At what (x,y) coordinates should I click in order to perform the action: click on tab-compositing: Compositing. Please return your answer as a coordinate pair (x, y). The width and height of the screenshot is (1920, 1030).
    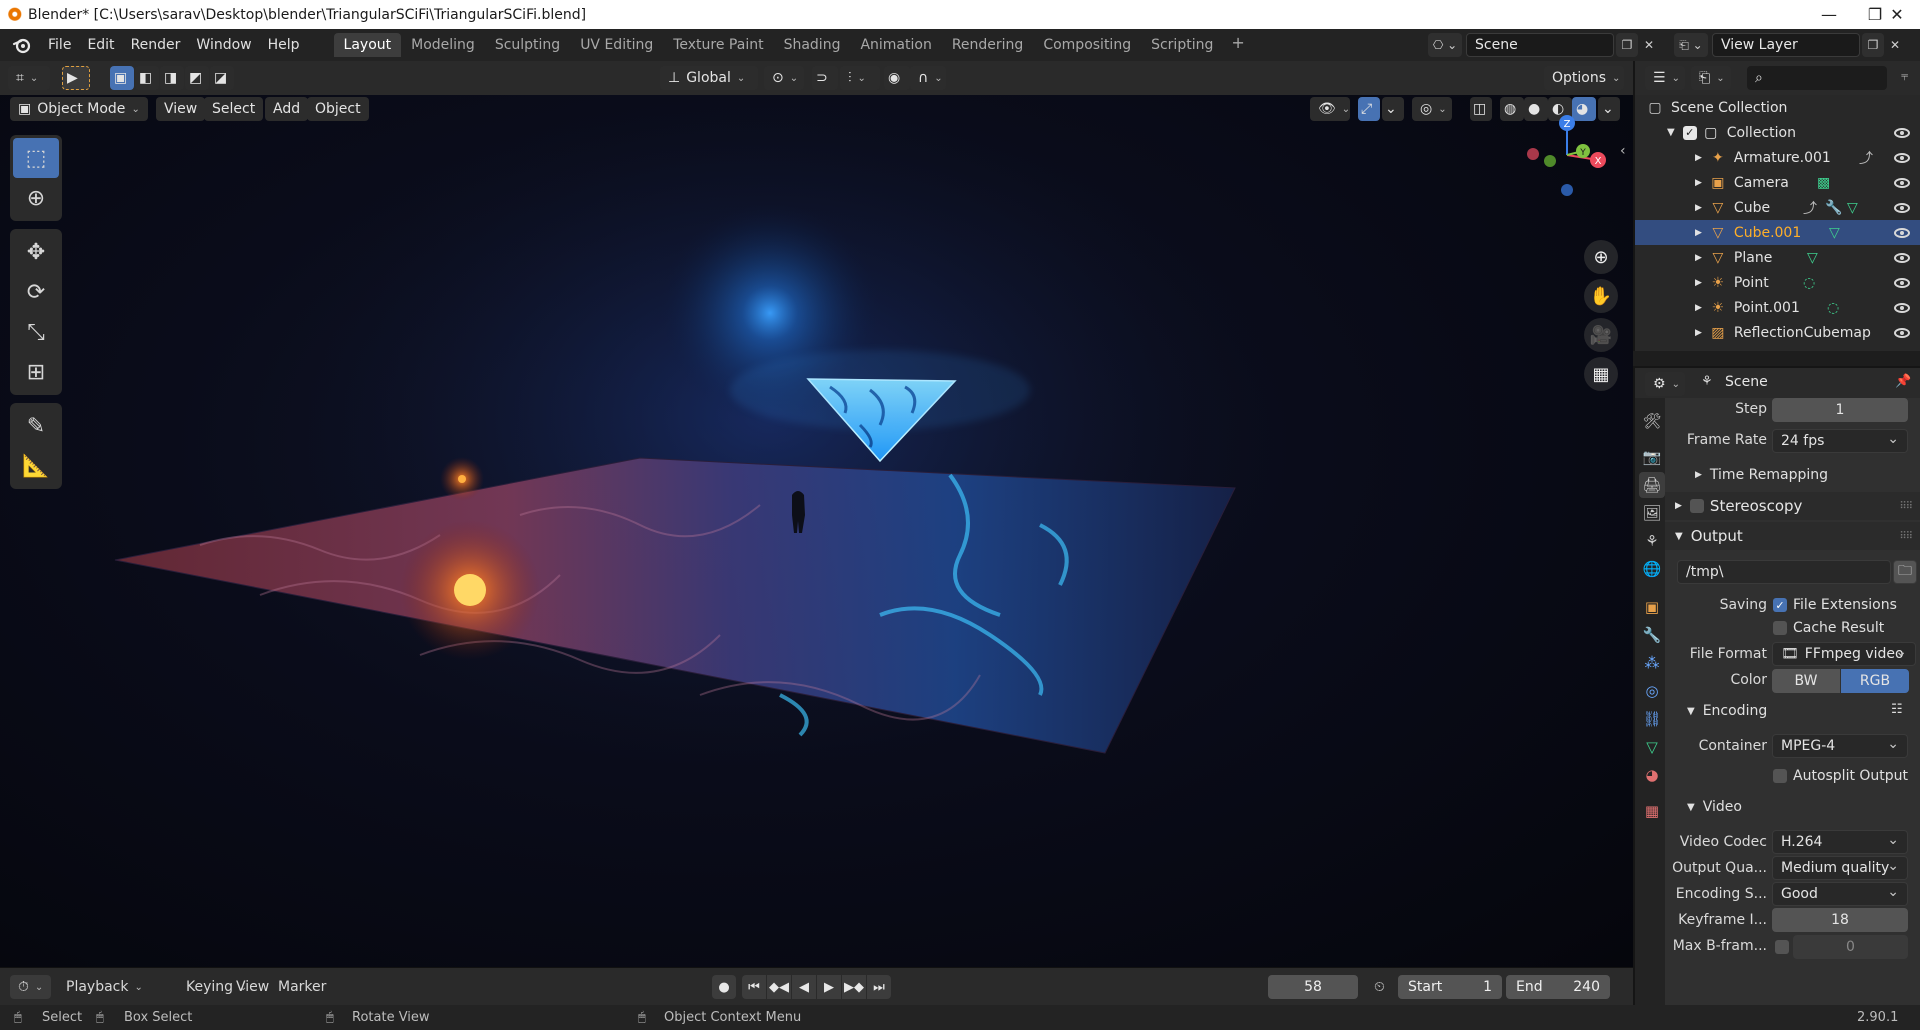
    Looking at the image, I should click on (1087, 45).